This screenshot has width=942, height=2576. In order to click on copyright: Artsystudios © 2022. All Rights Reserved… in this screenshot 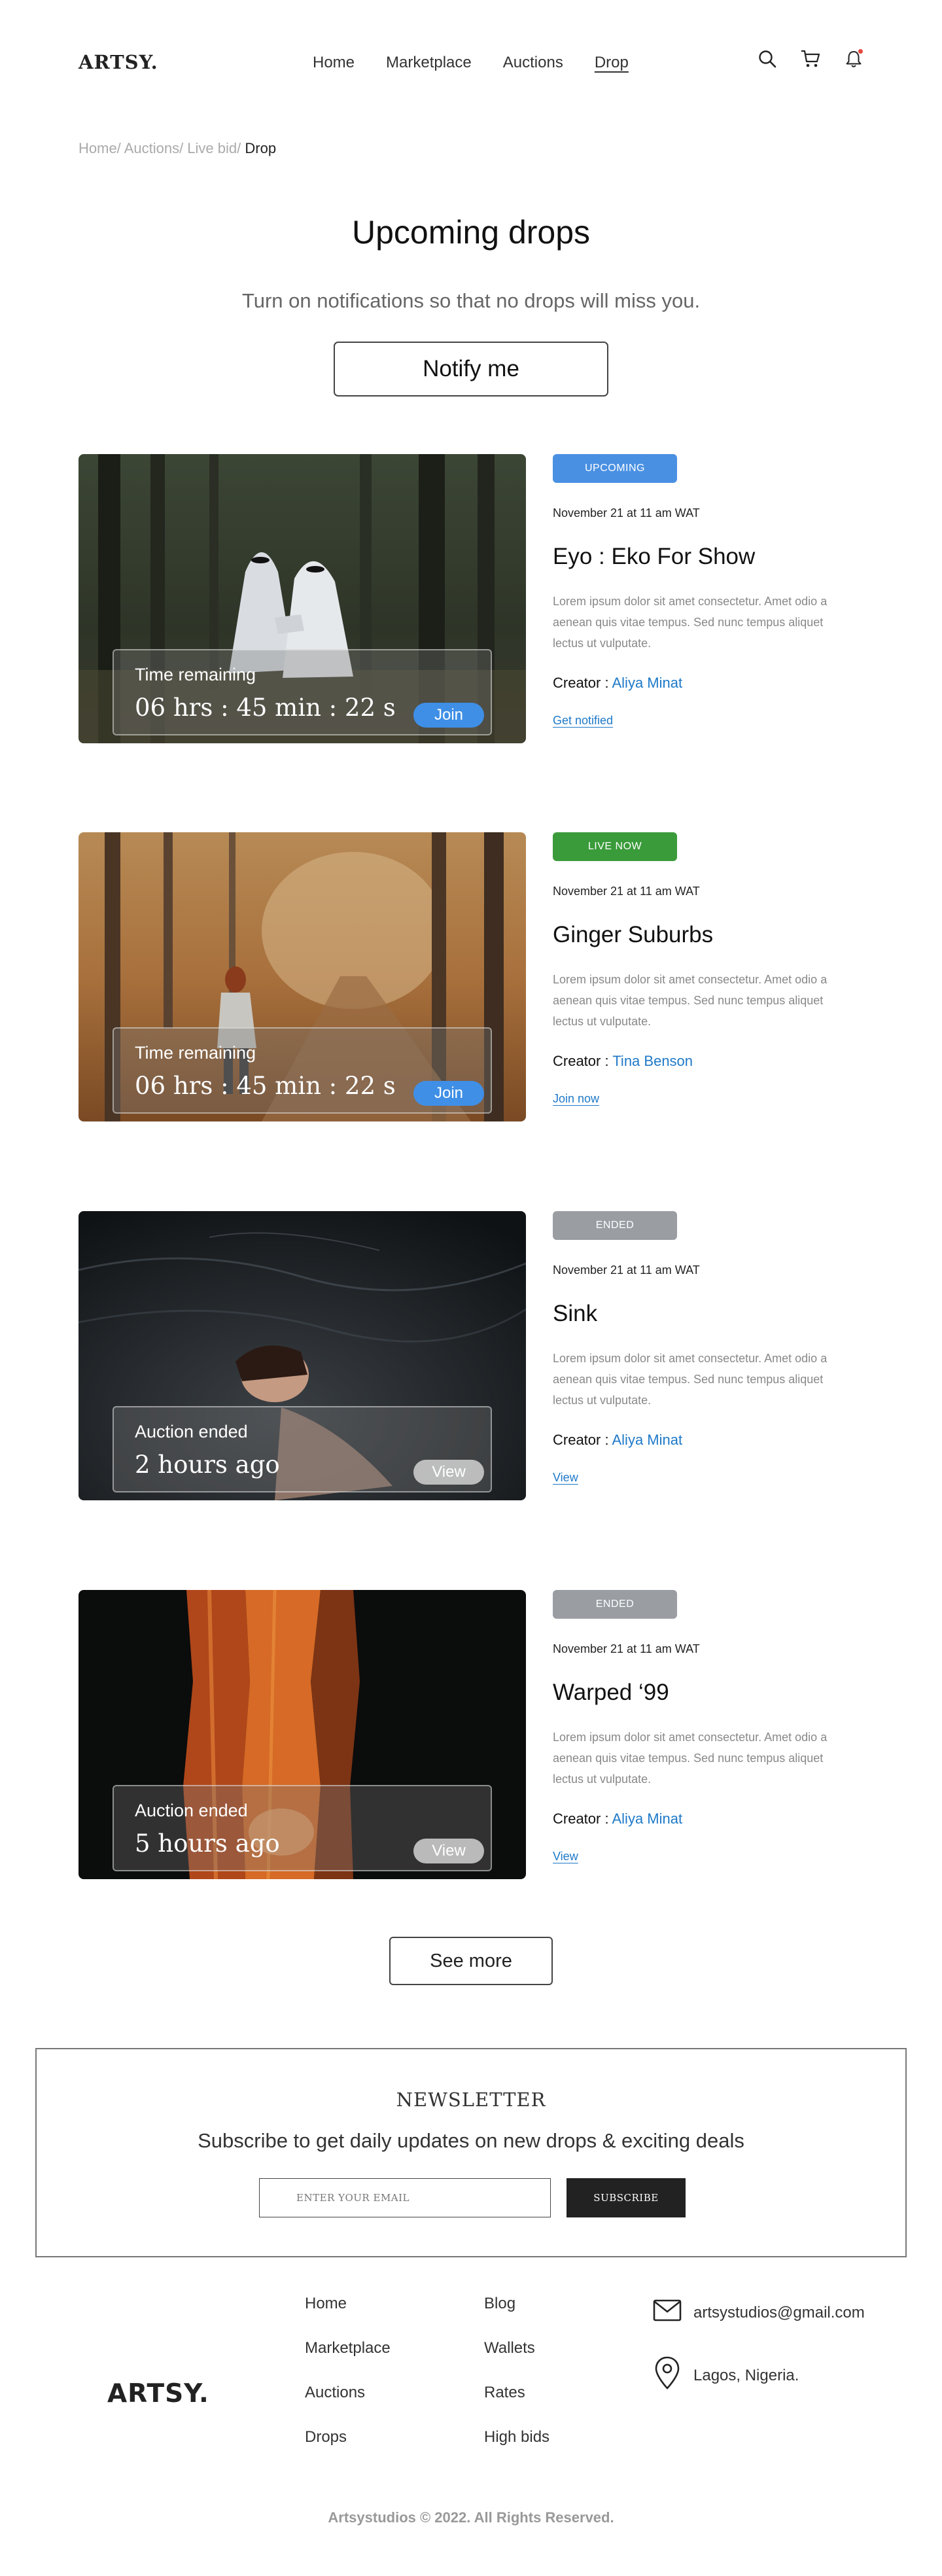, I will do `click(471, 2517)`.